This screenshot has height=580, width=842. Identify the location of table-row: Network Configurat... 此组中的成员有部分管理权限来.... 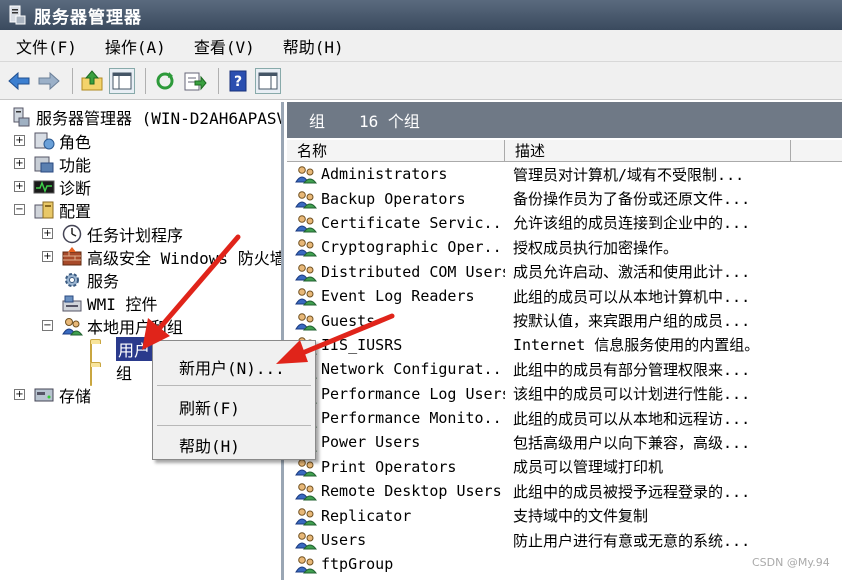
(564, 369).